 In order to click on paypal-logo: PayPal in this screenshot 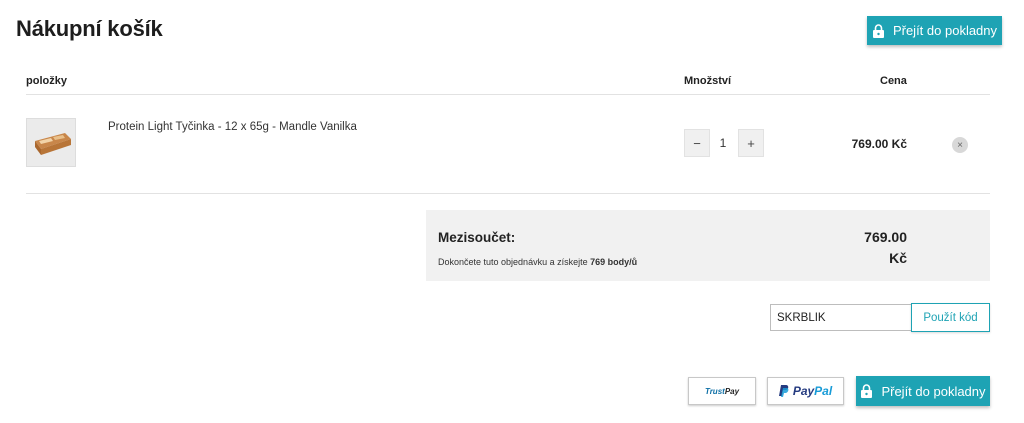, I will do `click(805, 391)`.